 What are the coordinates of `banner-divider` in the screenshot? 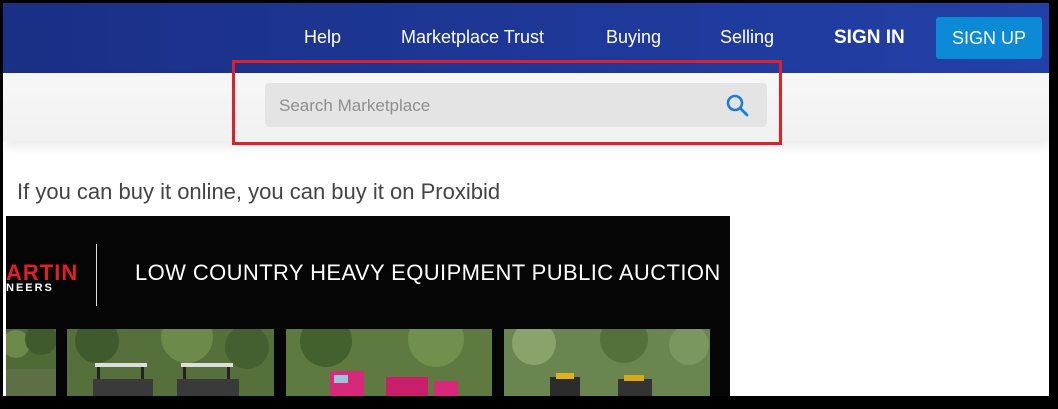 It's located at (96, 275).